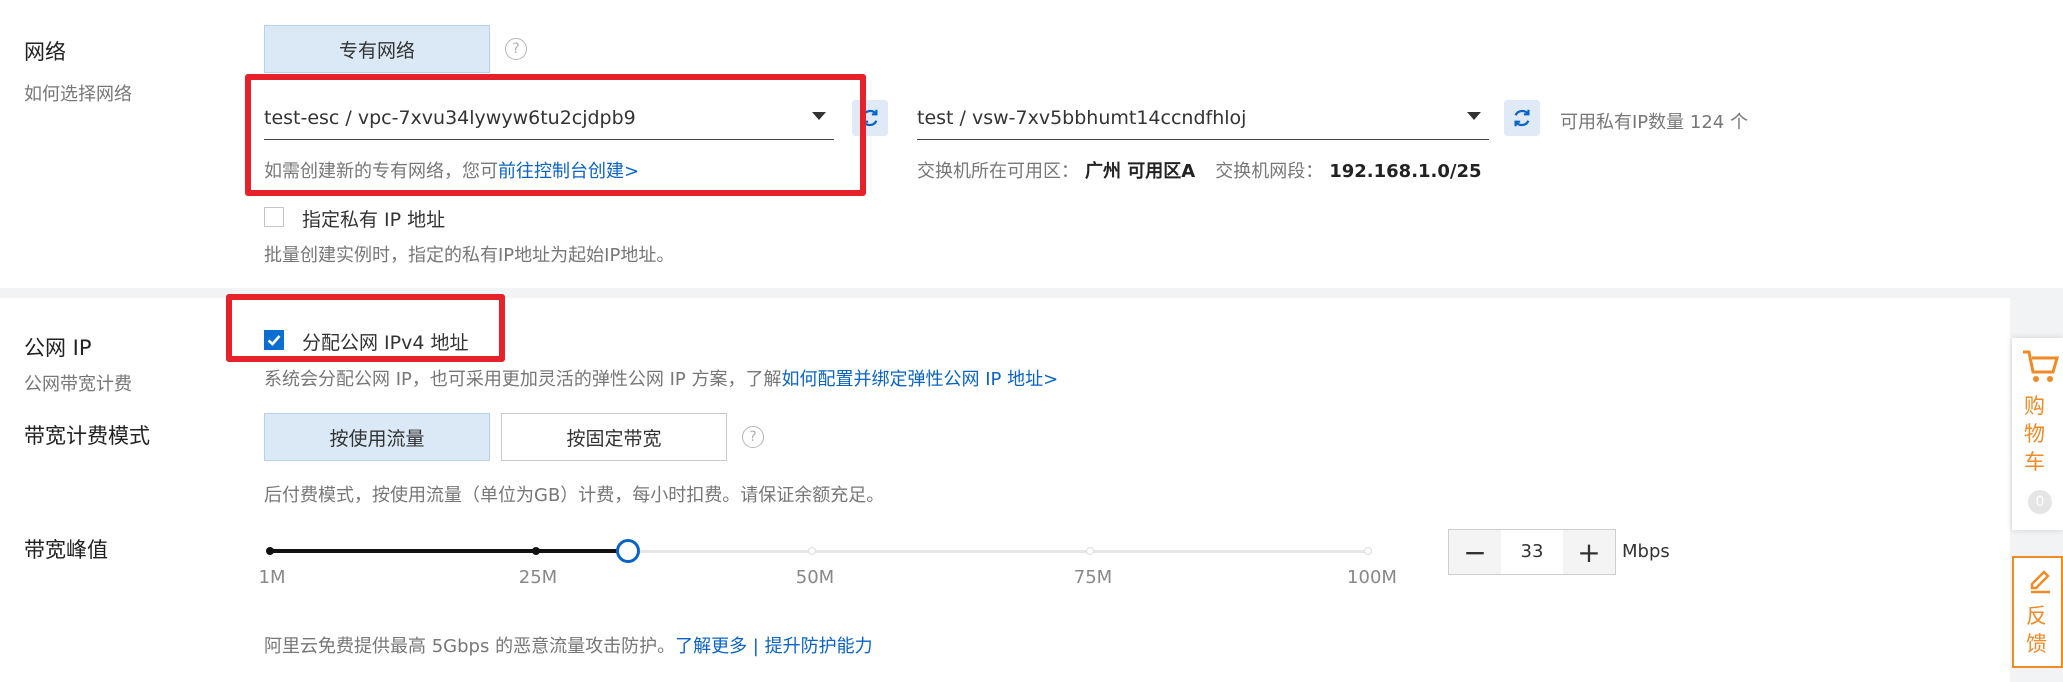 This screenshot has height=682, width=2063. What do you see at coordinates (1405, 171) in the screenshot?
I see `cidr-value: 192.168.1.0/25` at bounding box center [1405, 171].